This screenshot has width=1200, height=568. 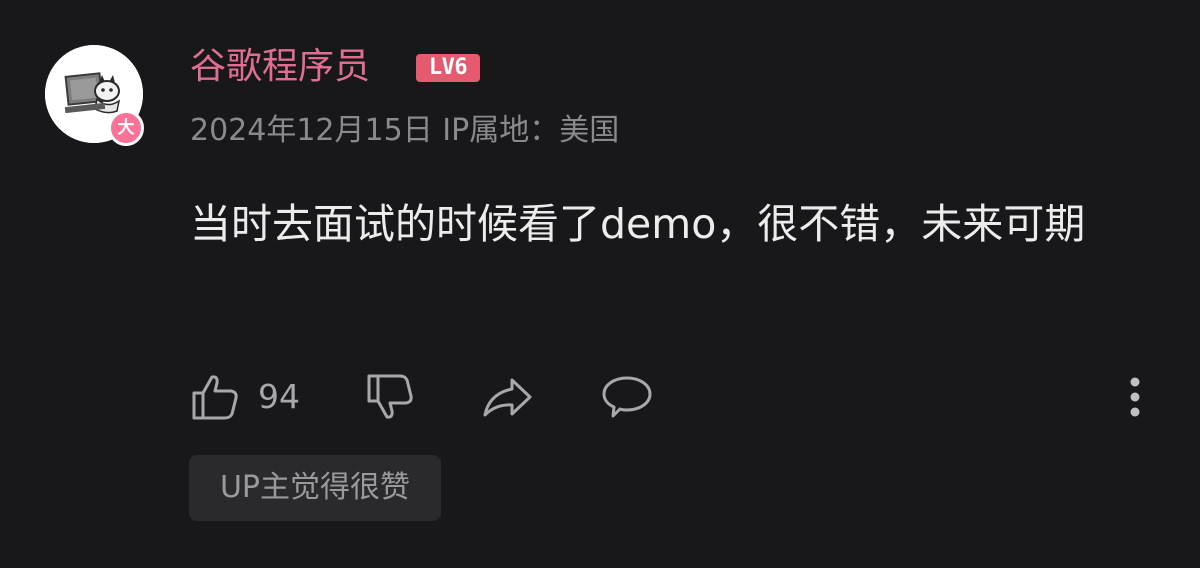 What do you see at coordinates (311, 130) in the screenshot?
I see `comment-date: 2024年12月15日` at bounding box center [311, 130].